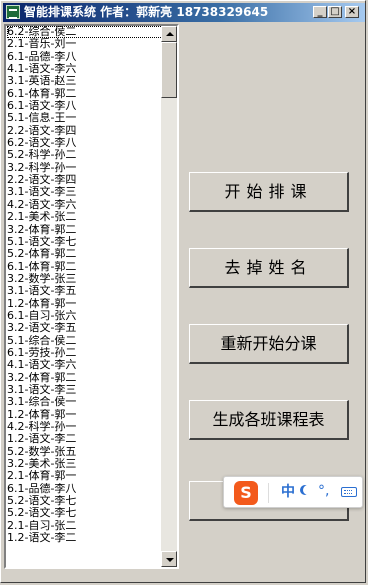 This screenshot has height=585, width=368. Describe the element at coordinates (269, 344) in the screenshot. I see `restart-schedule-button: 重新开始分课` at that location.